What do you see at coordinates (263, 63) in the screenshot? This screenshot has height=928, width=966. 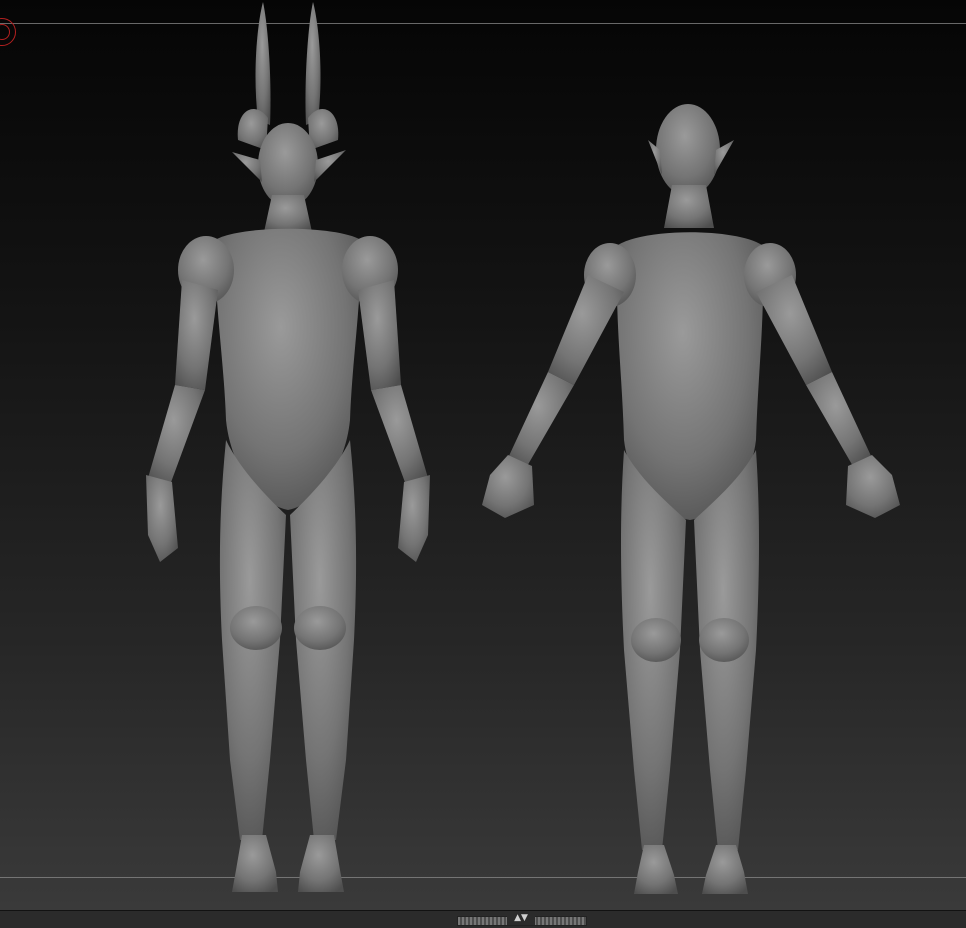 I see `left-horn` at bounding box center [263, 63].